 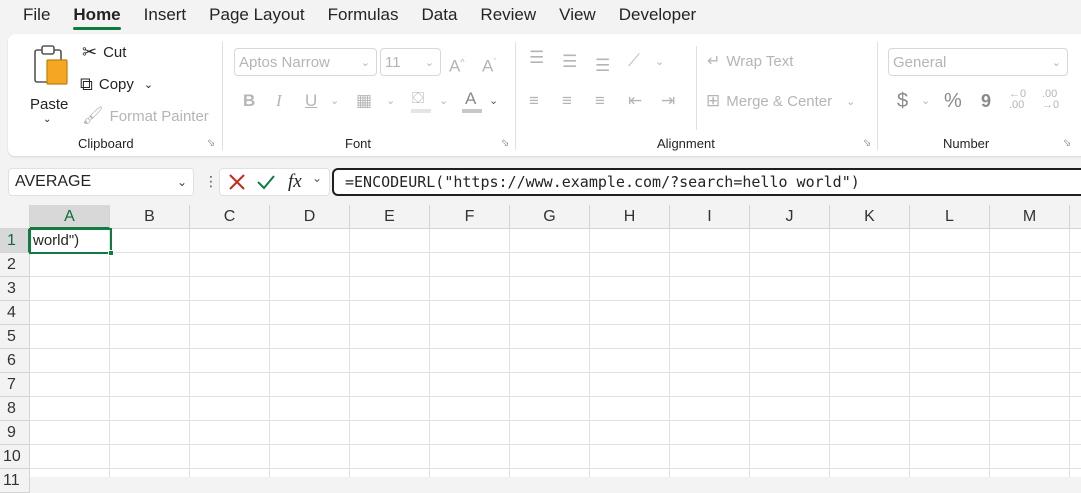 I want to click on column-header-f: F, so click(x=470, y=217).